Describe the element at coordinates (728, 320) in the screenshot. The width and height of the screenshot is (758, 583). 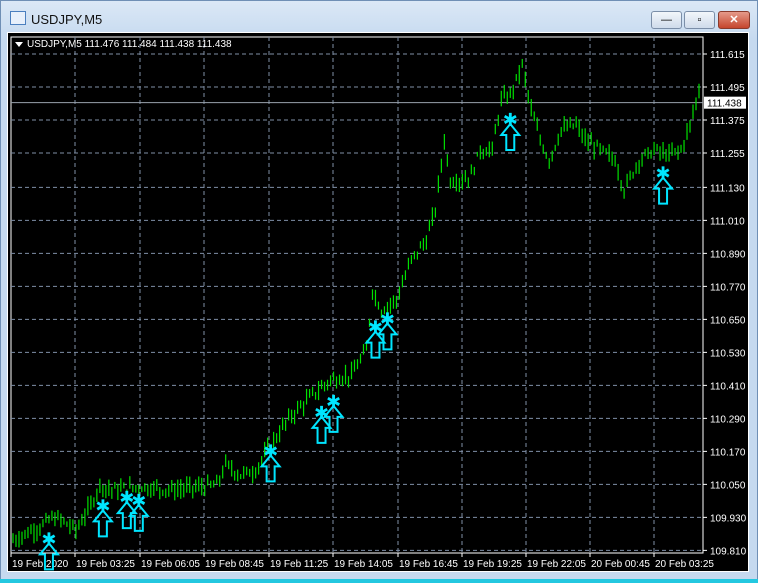
I see `price-tick-label: 110.650` at that location.